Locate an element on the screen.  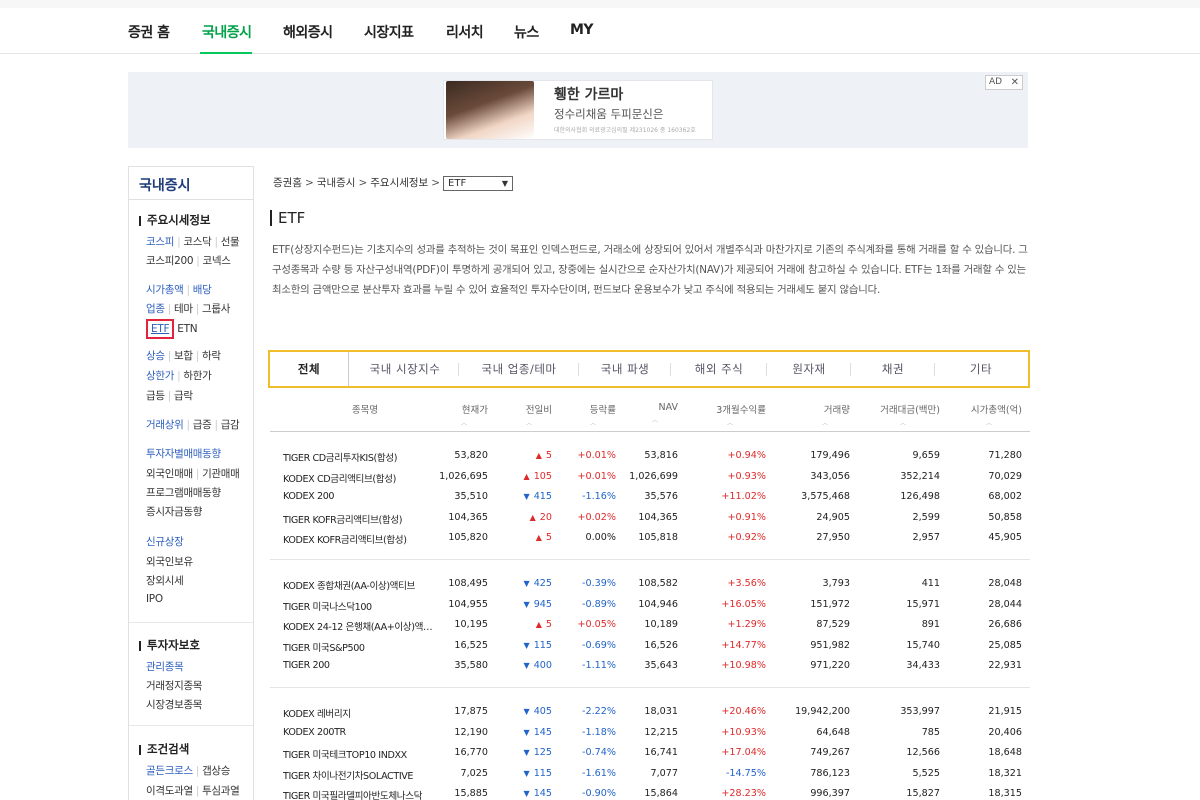
sidebar-item-top-volume: 거래상위 is located at coordinates (165, 425).